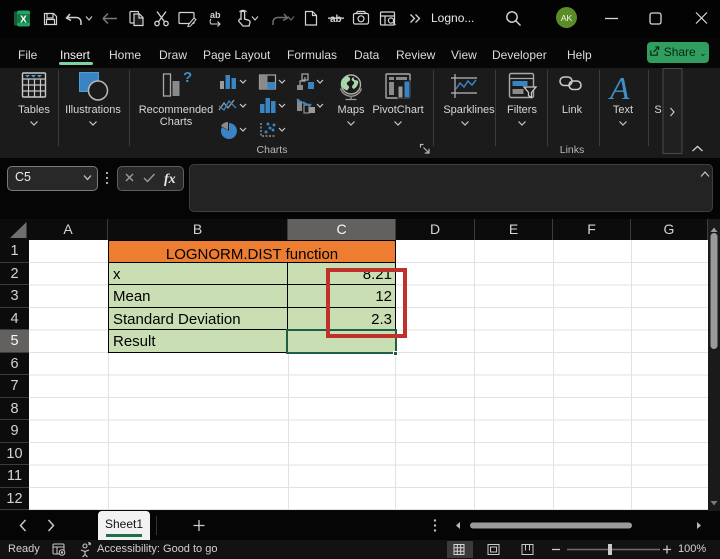  I want to click on svg-text: X, so click(23, 20).